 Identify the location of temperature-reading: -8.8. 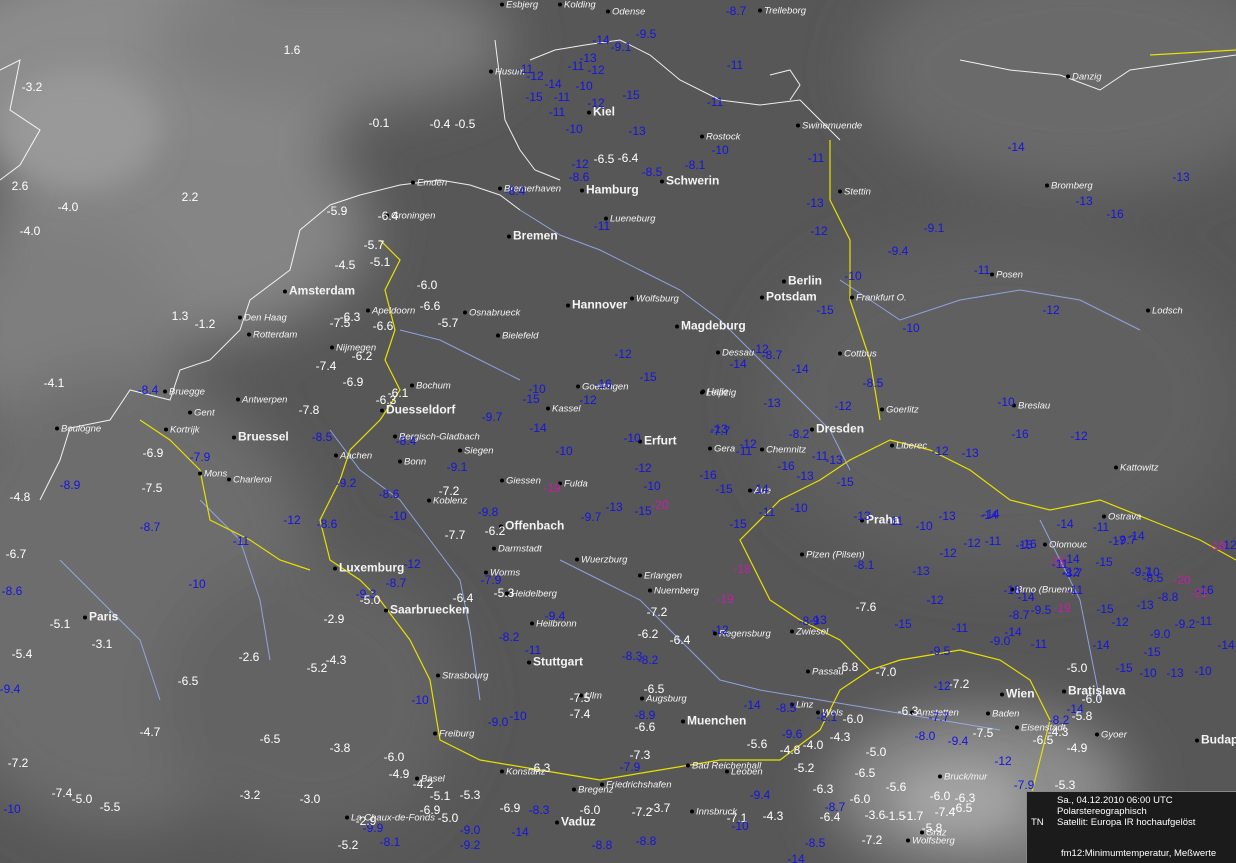
(1168, 597).